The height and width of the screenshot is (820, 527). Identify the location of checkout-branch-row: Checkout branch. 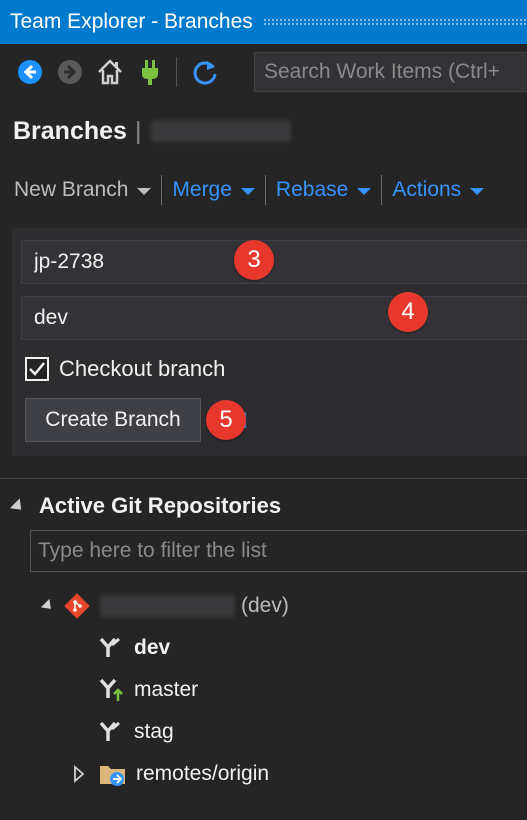
(125, 369).